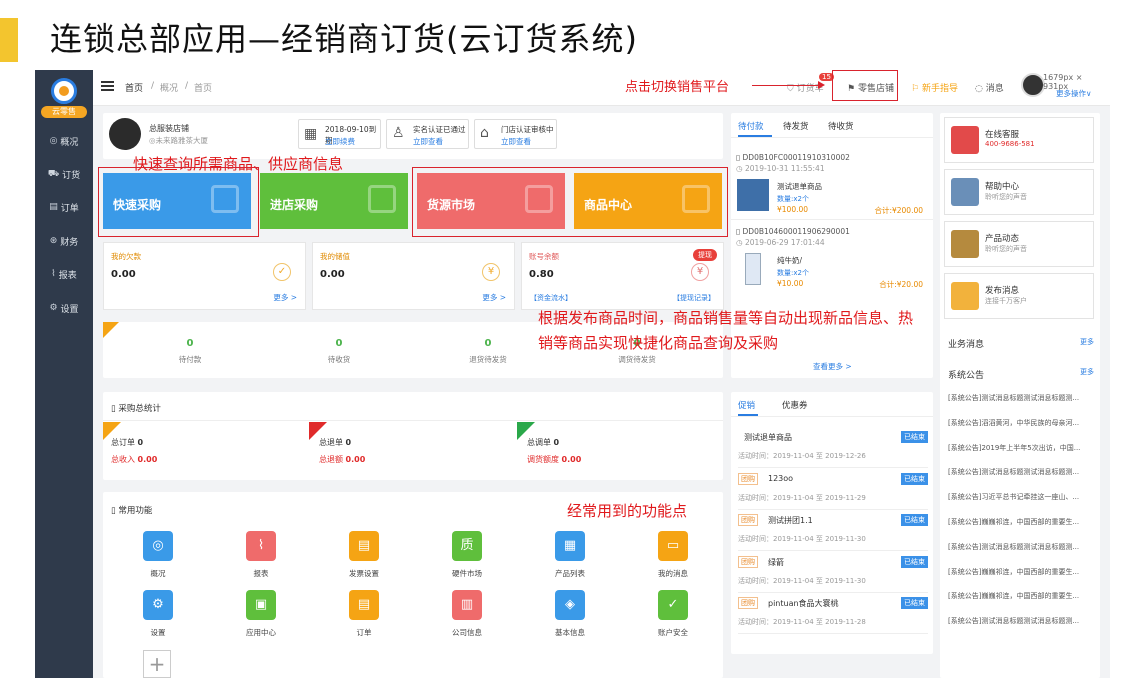 This screenshot has height=678, width=1132. What do you see at coordinates (789, 260) in the screenshot?
I see `product-name: 纯牛奶/` at bounding box center [789, 260].